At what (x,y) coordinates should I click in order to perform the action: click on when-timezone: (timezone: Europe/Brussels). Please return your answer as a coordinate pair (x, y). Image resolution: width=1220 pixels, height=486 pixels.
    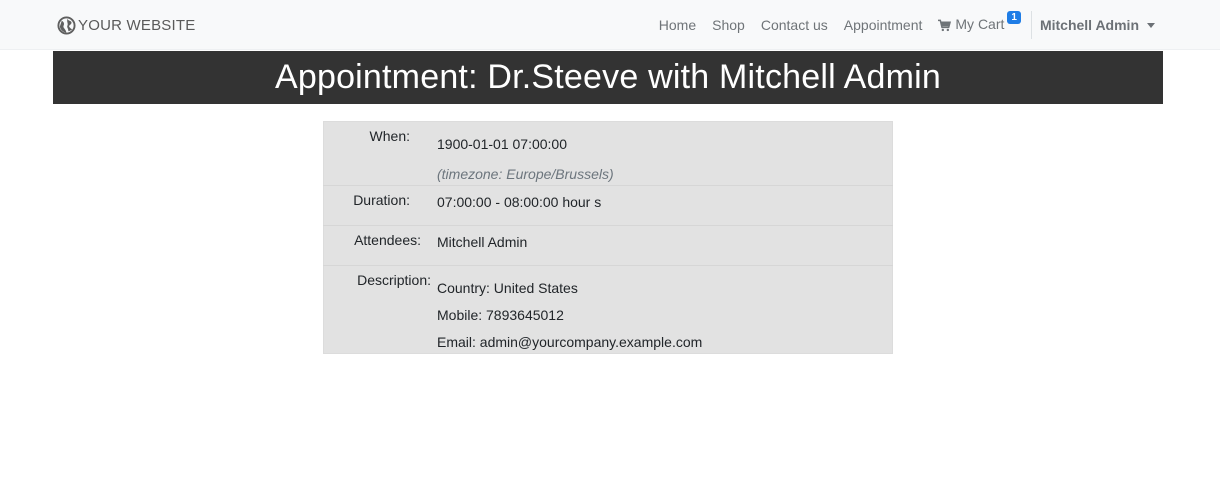
    Looking at the image, I should click on (525, 174).